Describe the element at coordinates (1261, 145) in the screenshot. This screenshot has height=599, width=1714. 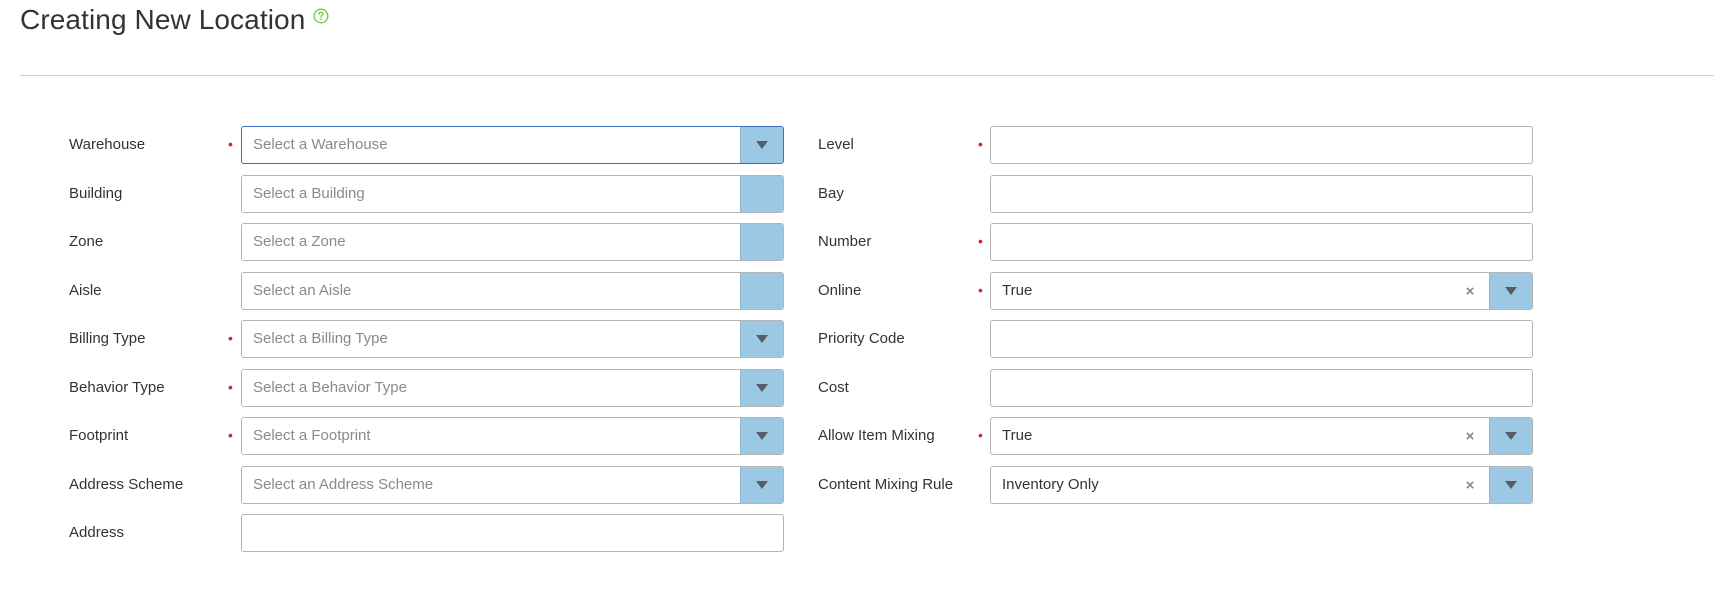
I see `level-input` at that location.